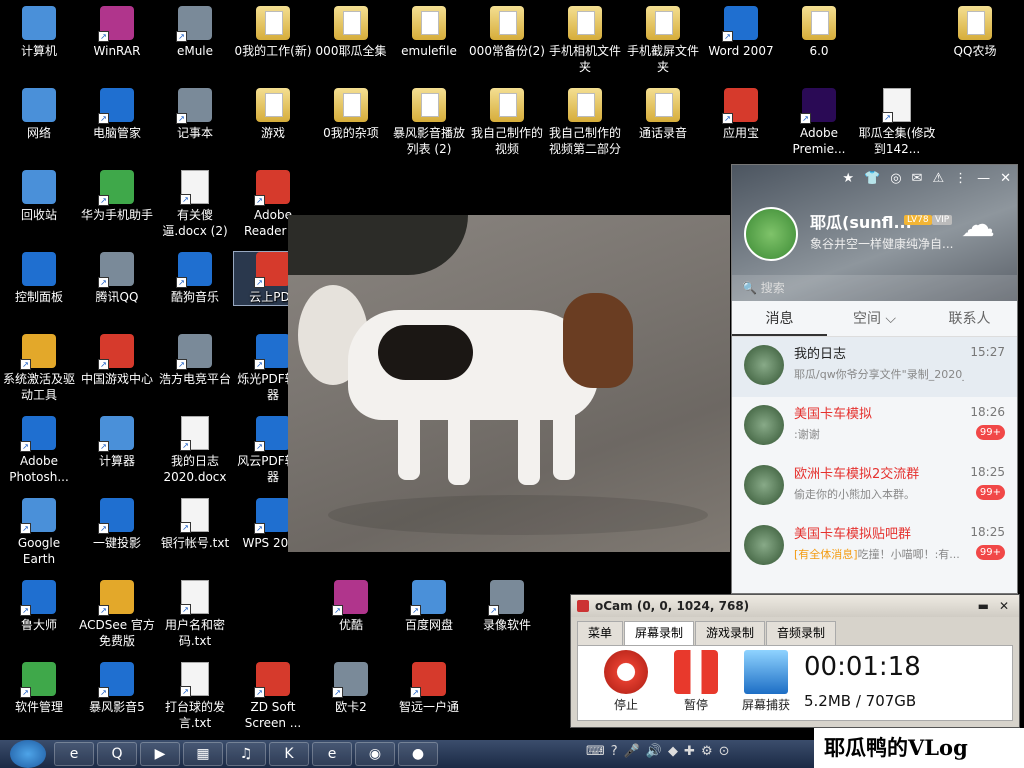 The image size is (1024, 768). Describe the element at coordinates (874, 367) in the screenshot. I see `message-item: 我的日志 耶瓜/qw你爷分享文件"录制_2020_03 15:27` at that location.